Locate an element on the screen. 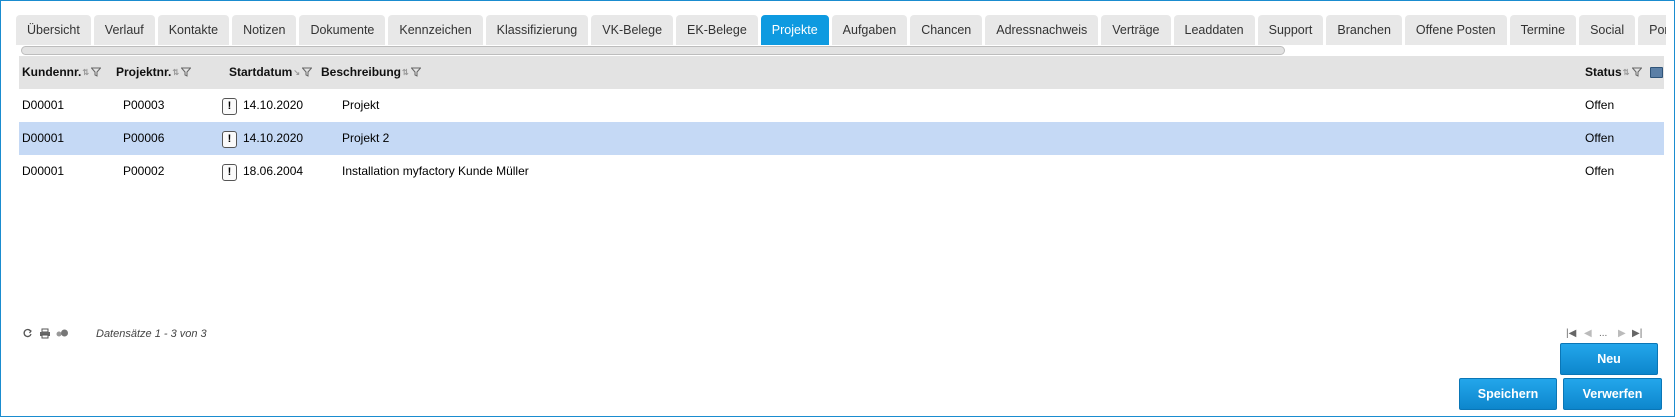 This screenshot has height=417, width=1675. tab-adressnachweis: Adressnachweis is located at coordinates (1042, 30).